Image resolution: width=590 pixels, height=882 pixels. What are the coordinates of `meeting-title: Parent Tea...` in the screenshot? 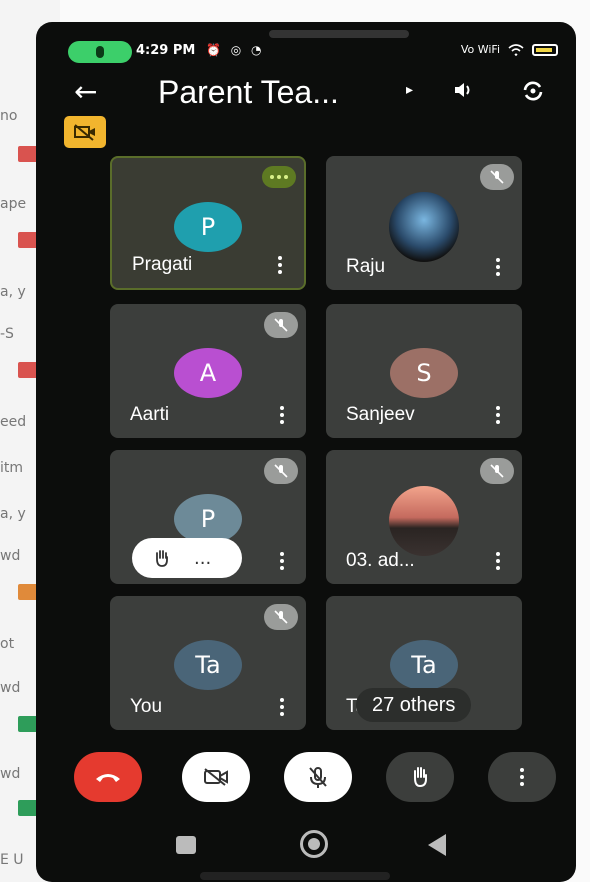 It's located at (248, 92).